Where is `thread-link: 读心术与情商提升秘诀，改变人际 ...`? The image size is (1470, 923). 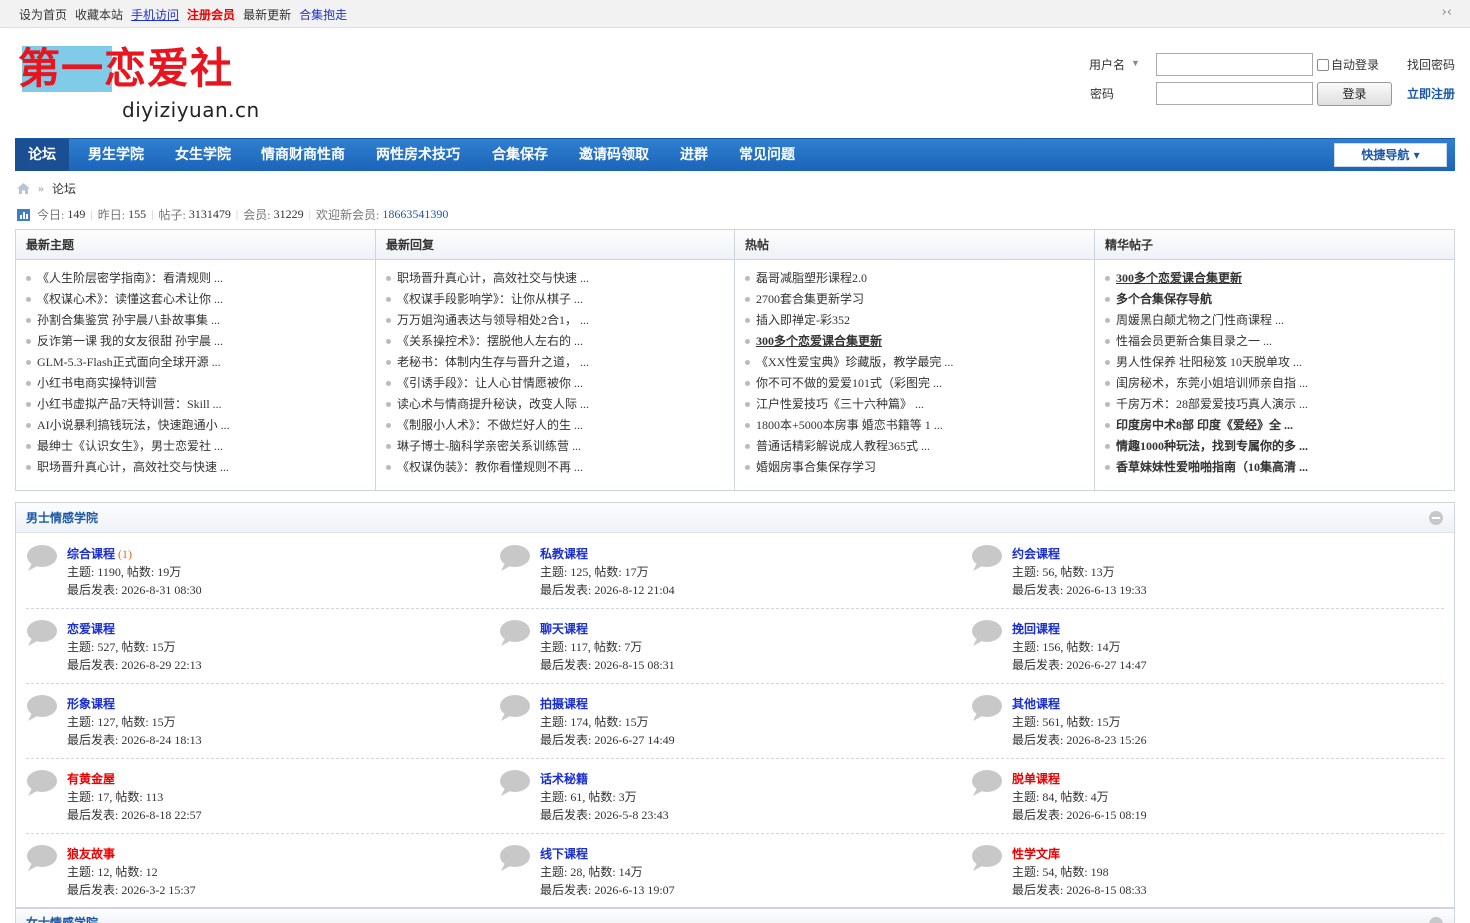
thread-link: 读心术与情商提升秘诀，改变人际 ... is located at coordinates (560, 404).